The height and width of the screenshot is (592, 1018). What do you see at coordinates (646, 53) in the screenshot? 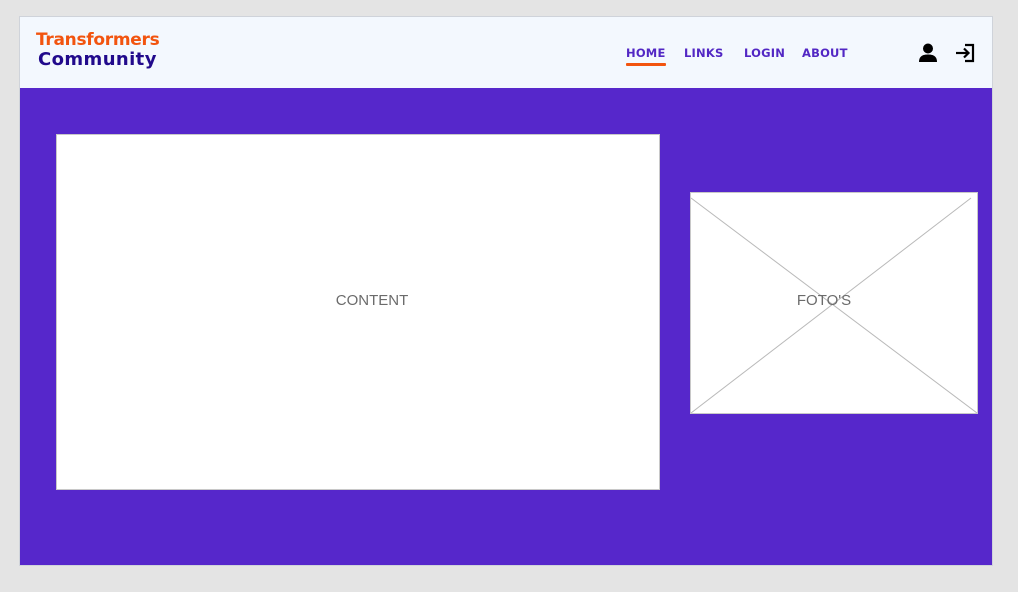
I see `nav-home: HOME` at bounding box center [646, 53].